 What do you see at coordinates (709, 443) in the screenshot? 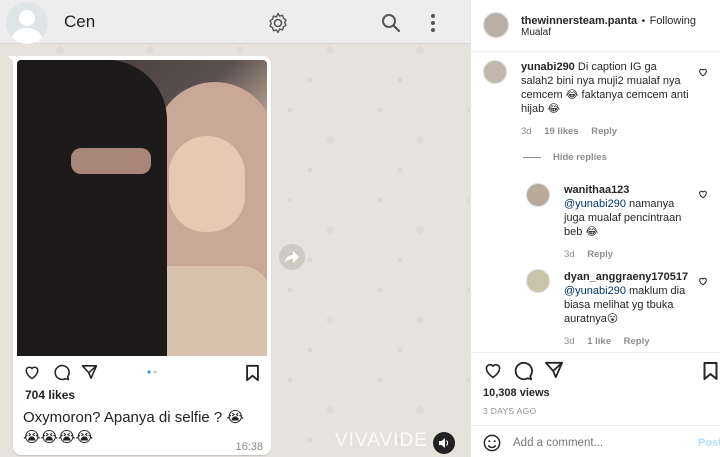
I see `post-comment-button: Post` at bounding box center [709, 443].